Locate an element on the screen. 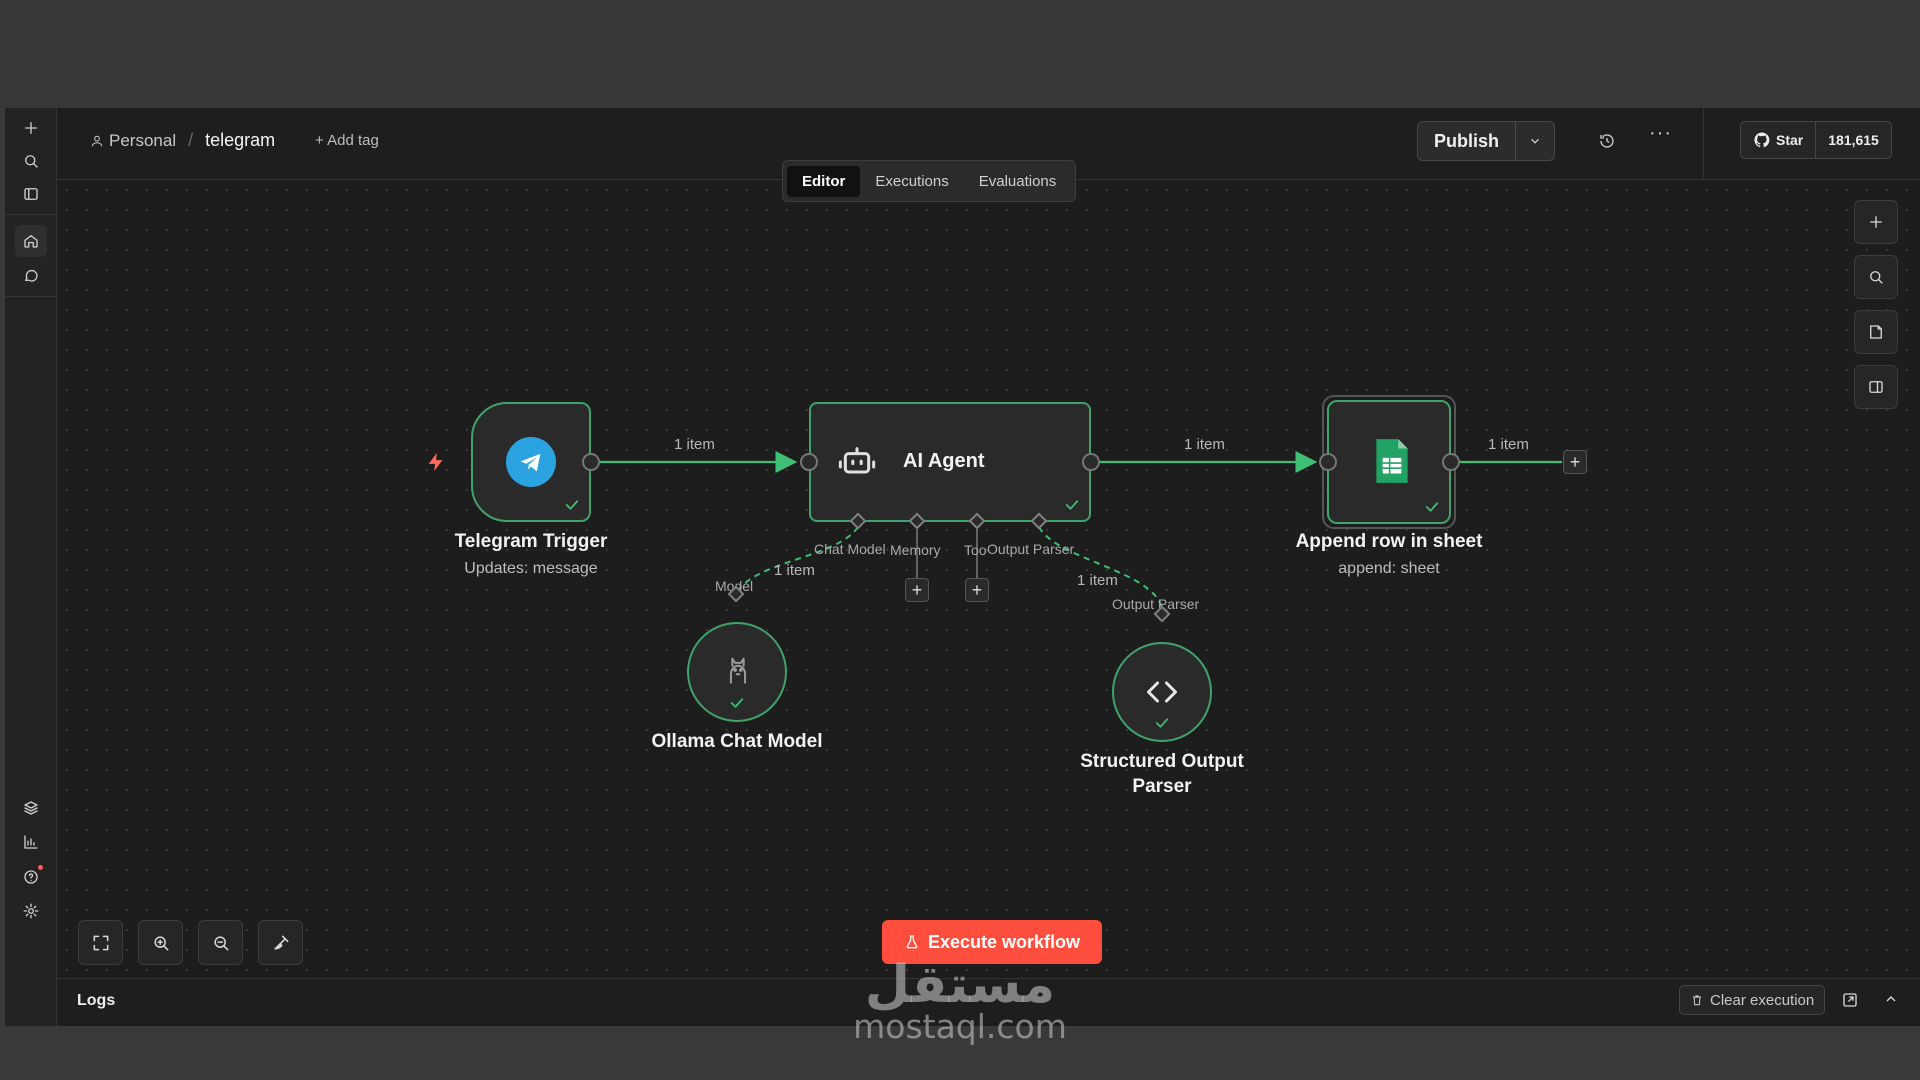 The height and width of the screenshot is (1080, 1920). add-tool-button: + is located at coordinates (977, 590).